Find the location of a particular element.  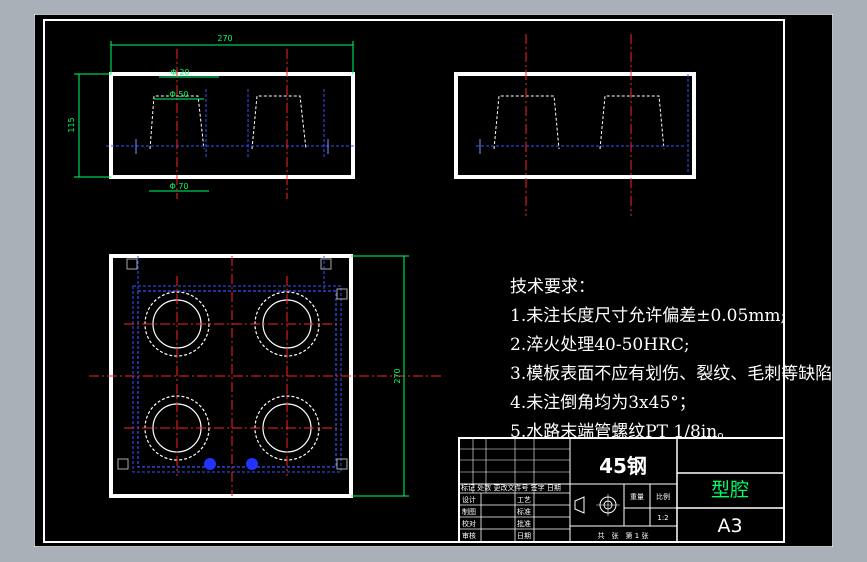

note-item-2: 2.淬火处理40-50HRC; is located at coordinates (600, 345).